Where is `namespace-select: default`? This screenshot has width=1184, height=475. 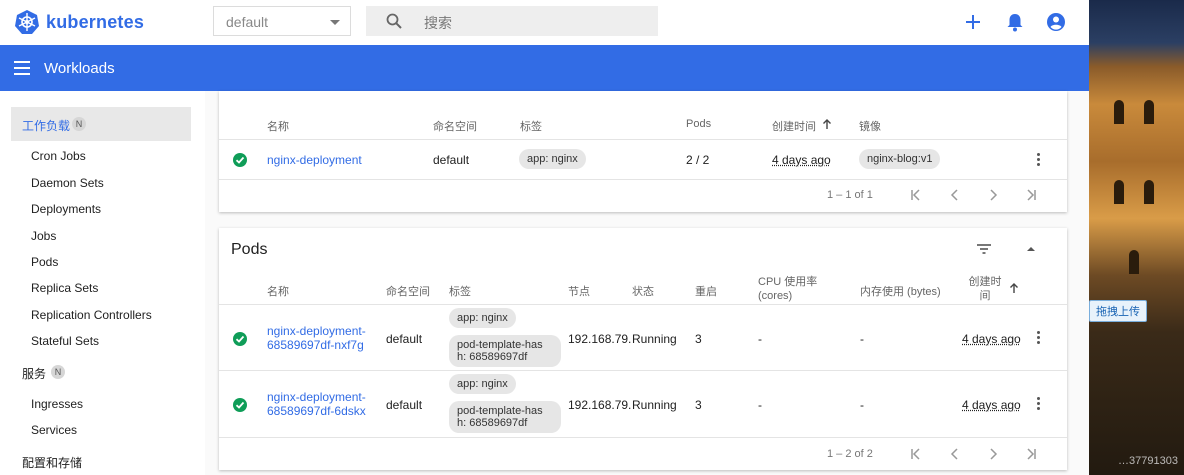 namespace-select: default is located at coordinates (282, 21).